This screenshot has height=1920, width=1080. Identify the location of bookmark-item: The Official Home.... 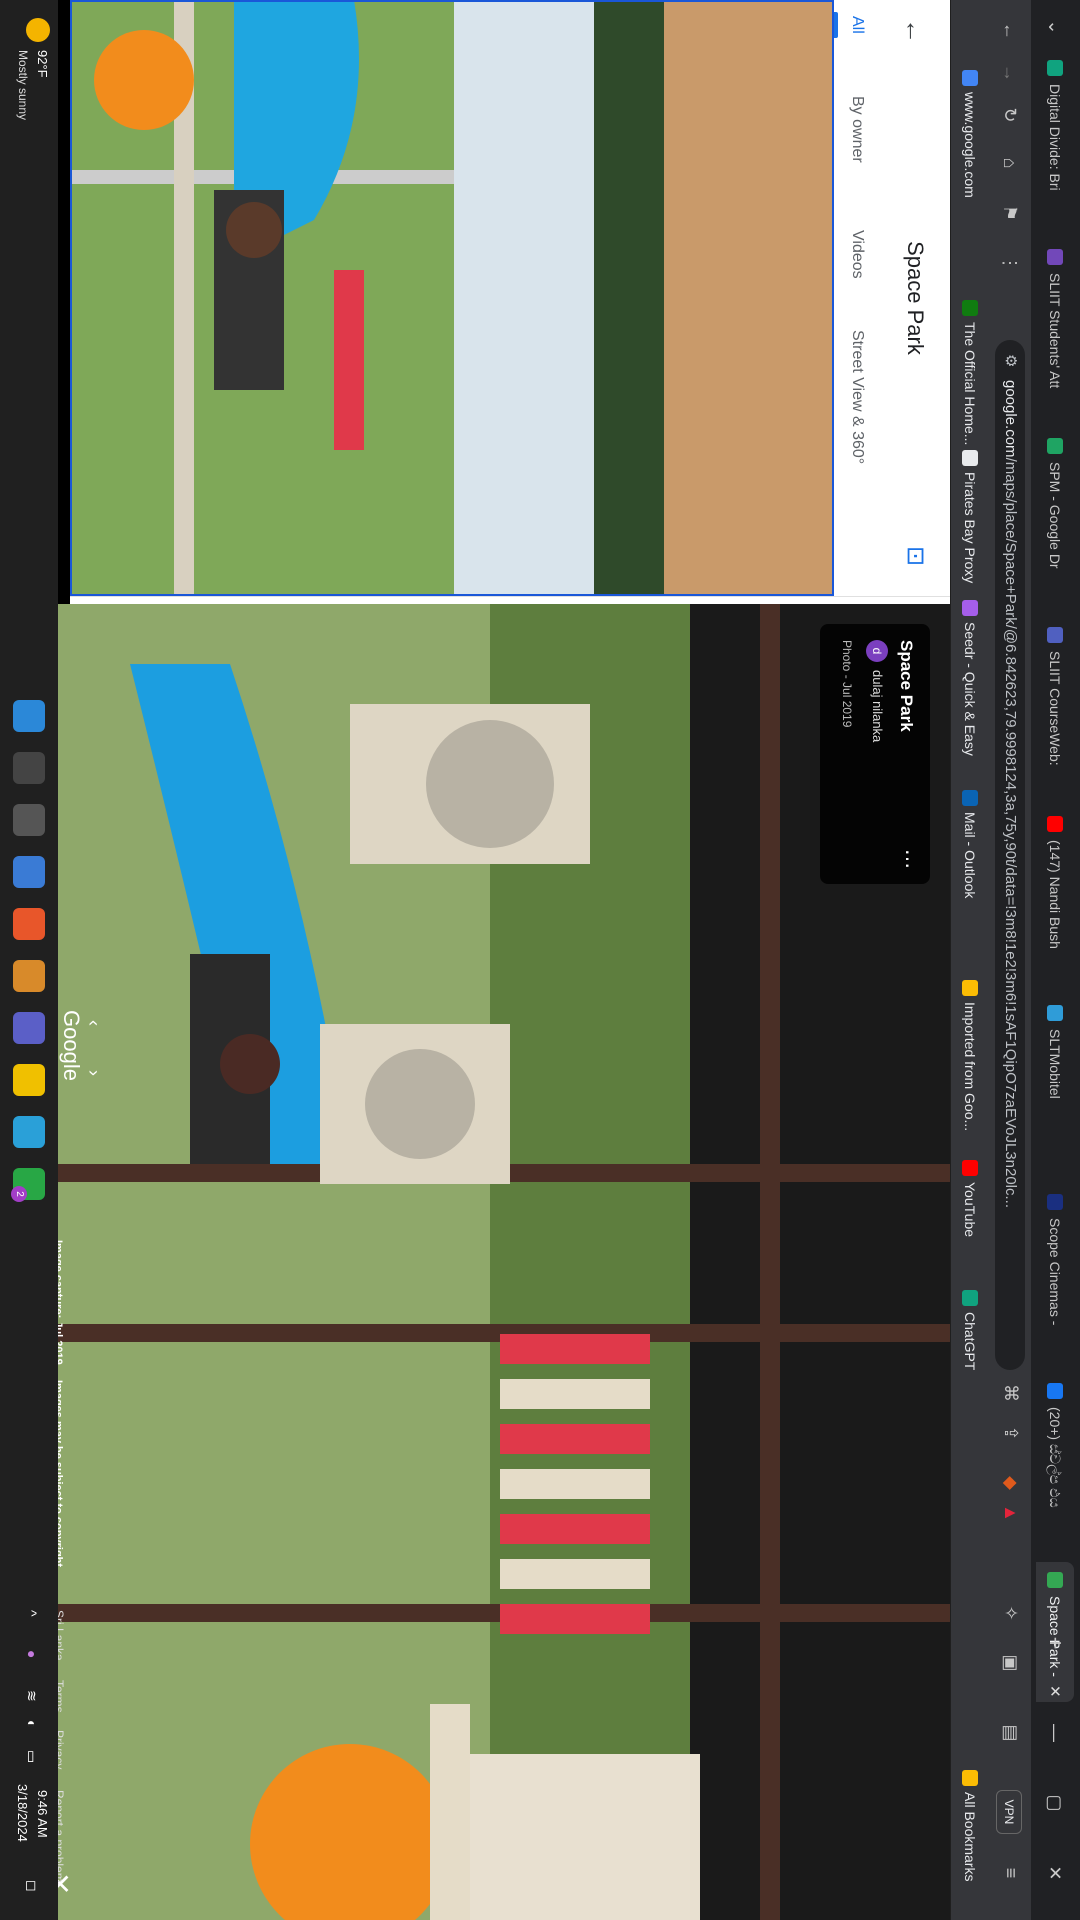
(970, 372).